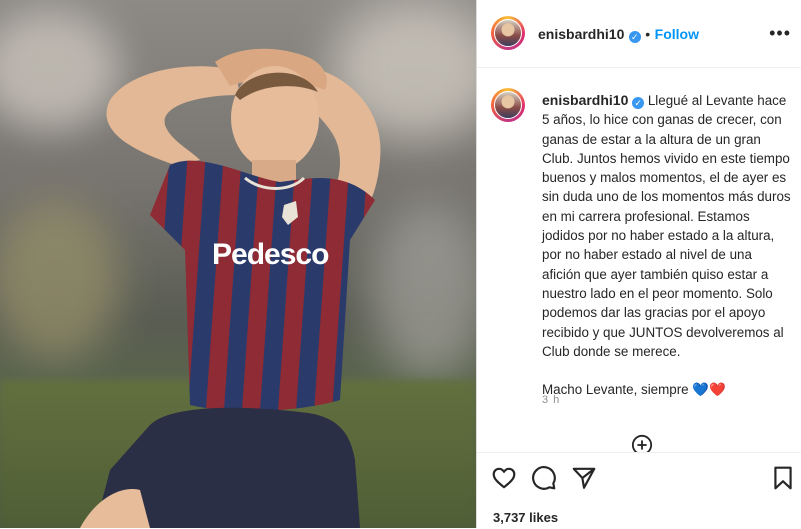  What do you see at coordinates (581, 34) in the screenshot?
I see `author-username: enisbardhi10` at bounding box center [581, 34].